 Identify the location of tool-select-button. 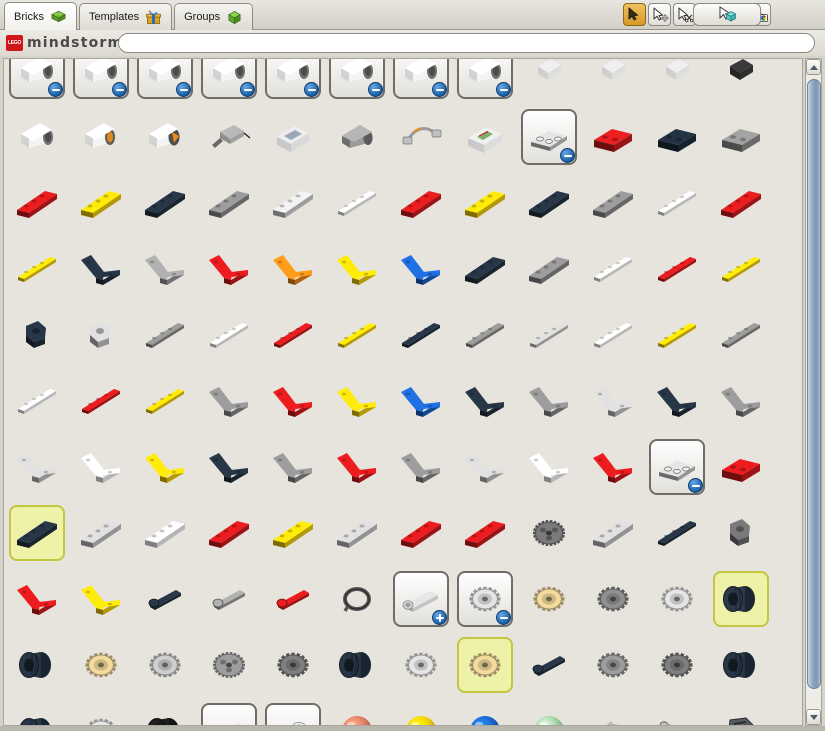
(634, 14).